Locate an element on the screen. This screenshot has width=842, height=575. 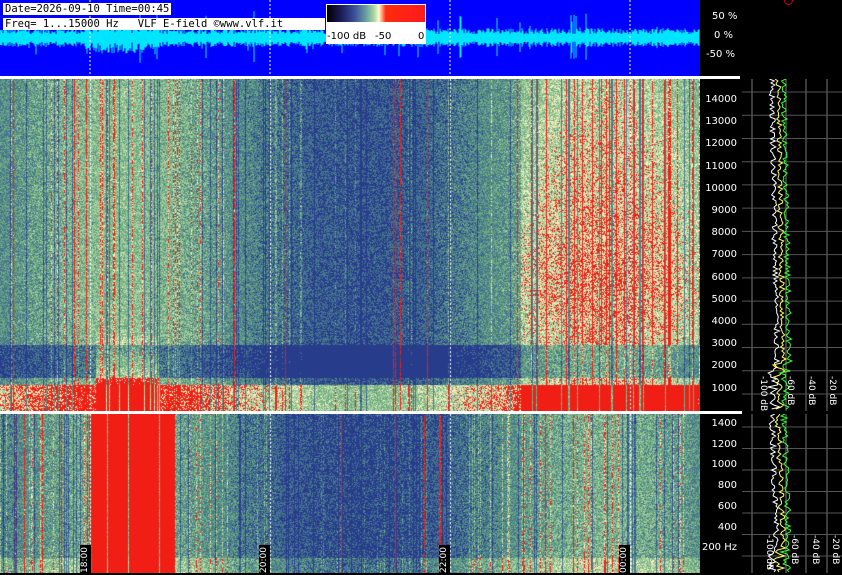
waveform-axis-50: 50 % is located at coordinates (725, 16).